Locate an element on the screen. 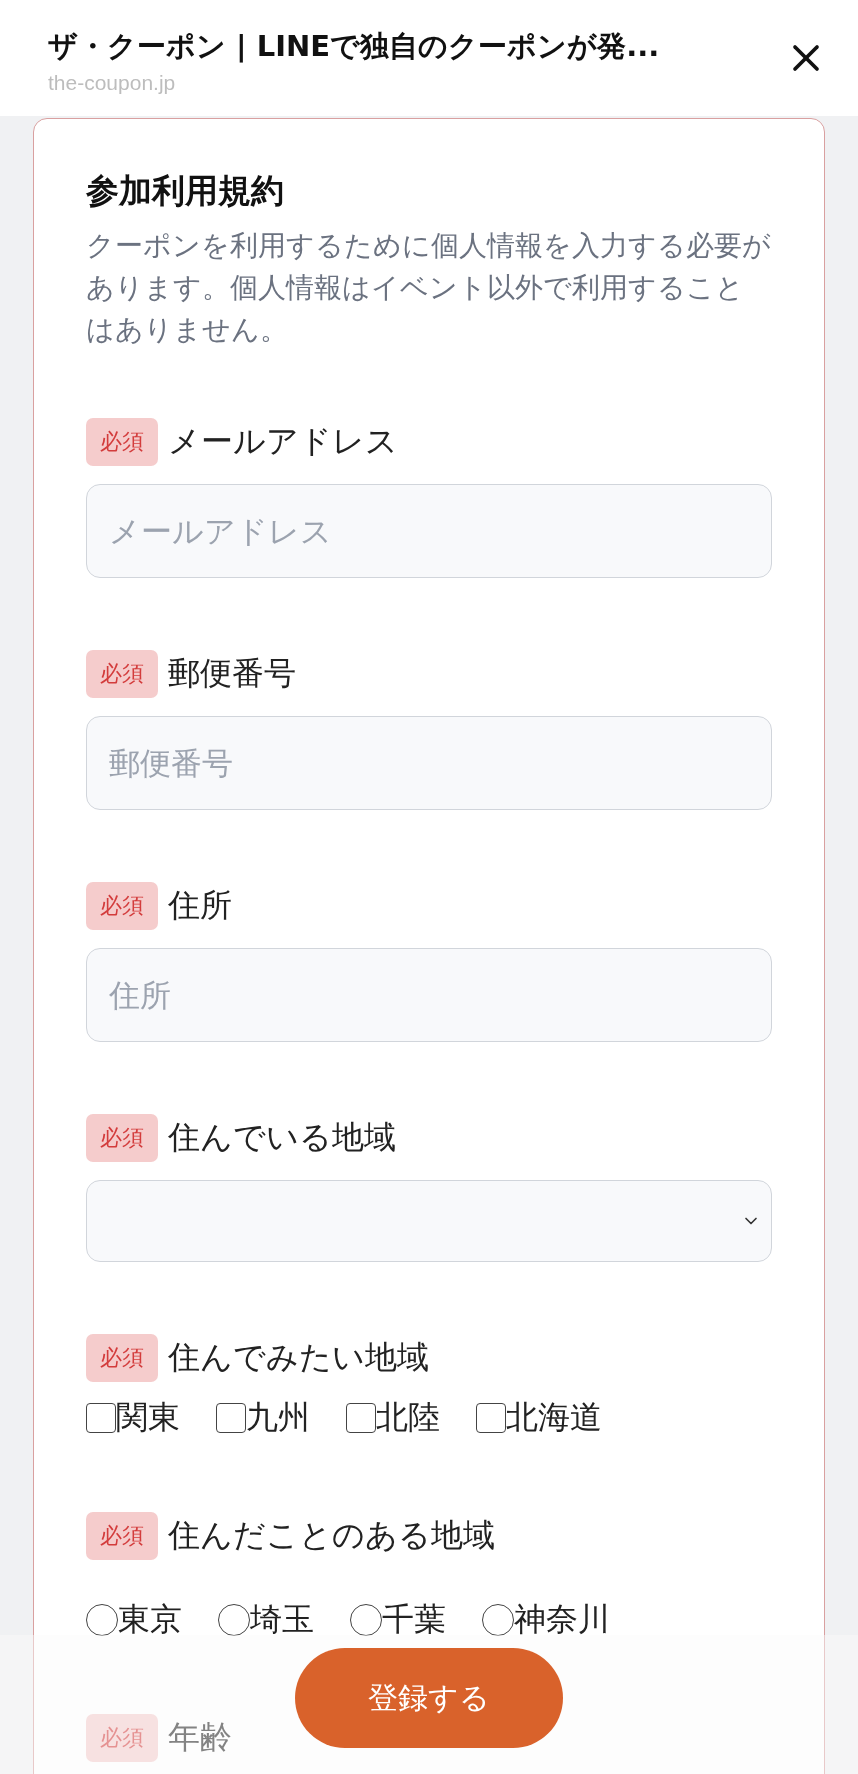 The image size is (858, 1774). checkbox-label: 九州 is located at coordinates (278, 1417).